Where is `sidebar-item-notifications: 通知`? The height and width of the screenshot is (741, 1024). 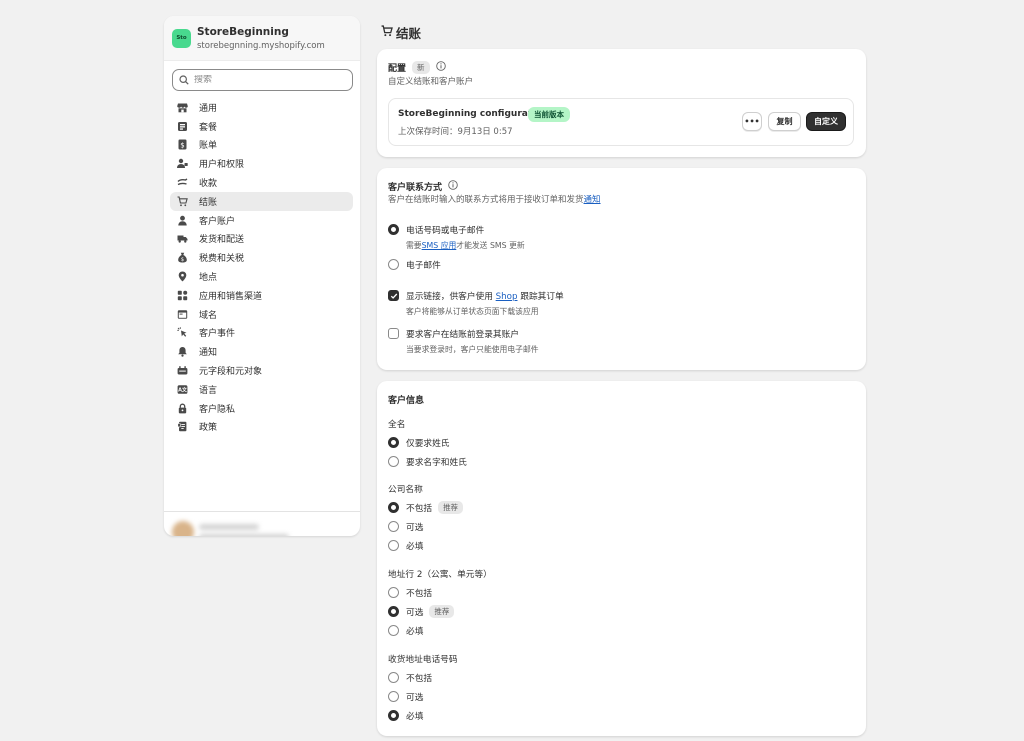
sidebar-item-notifications: 通知 is located at coordinates (261, 351).